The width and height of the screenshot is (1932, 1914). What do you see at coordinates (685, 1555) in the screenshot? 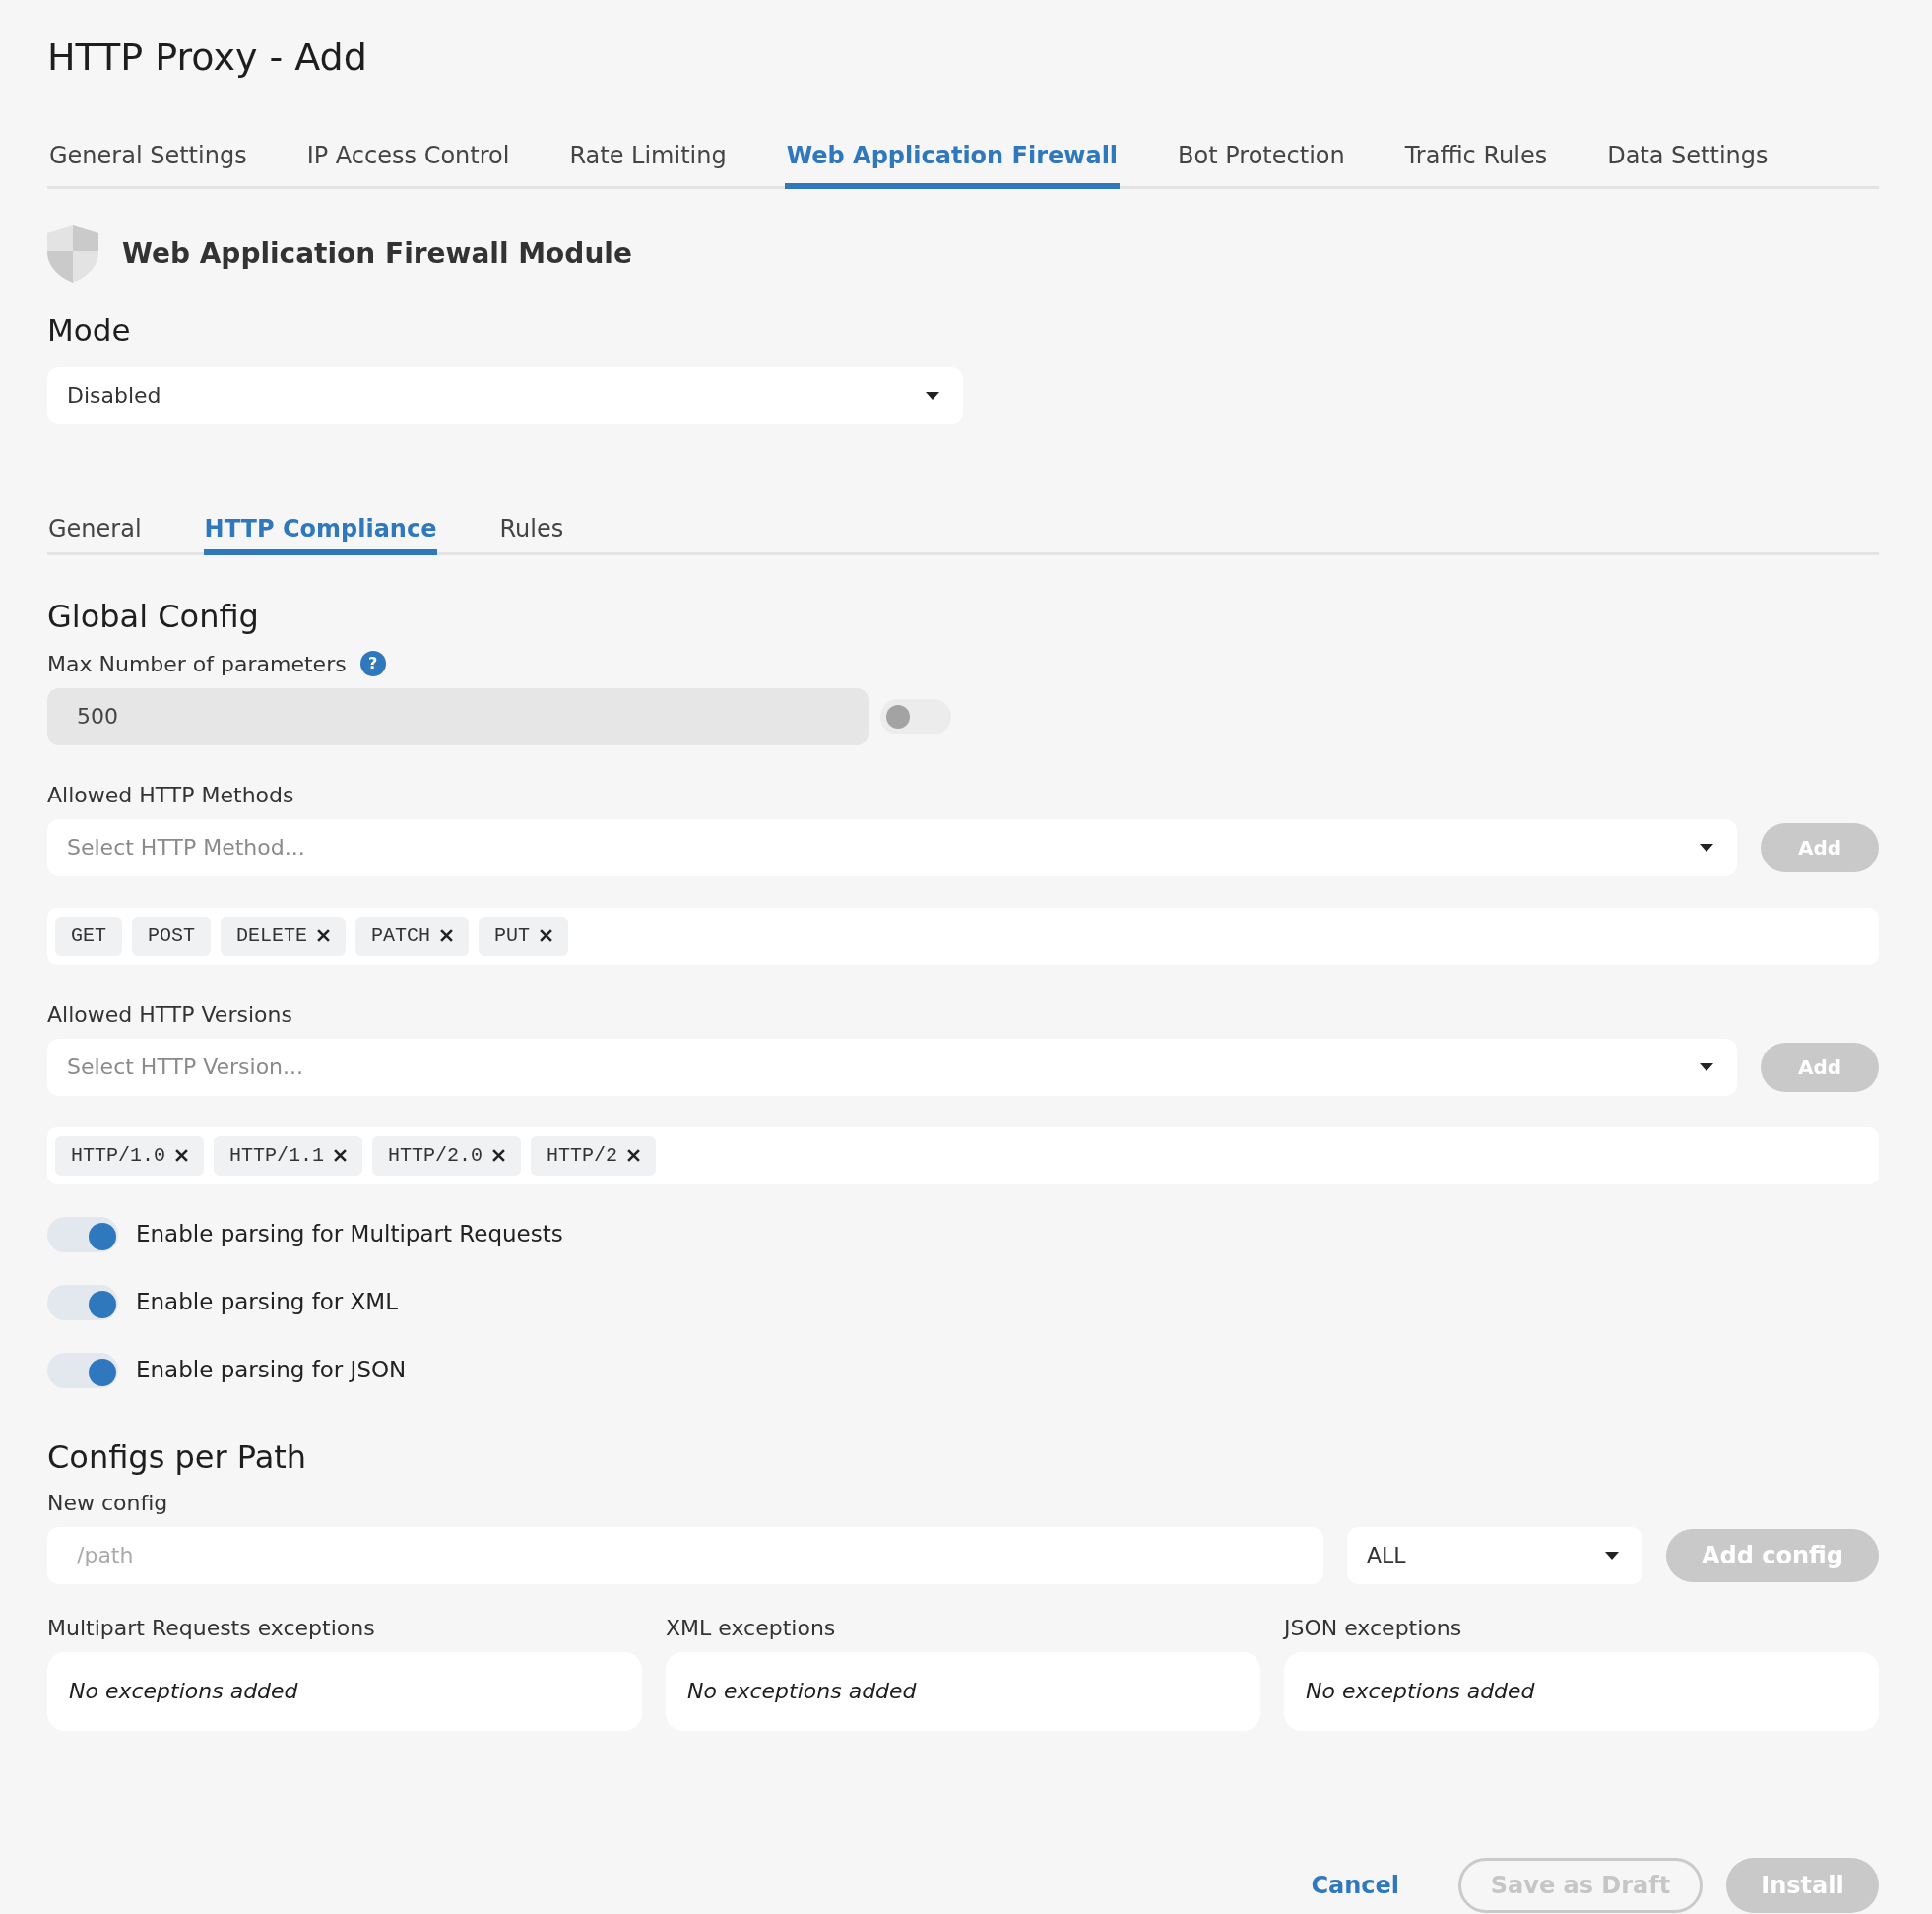
I see `path-field: /path` at bounding box center [685, 1555].